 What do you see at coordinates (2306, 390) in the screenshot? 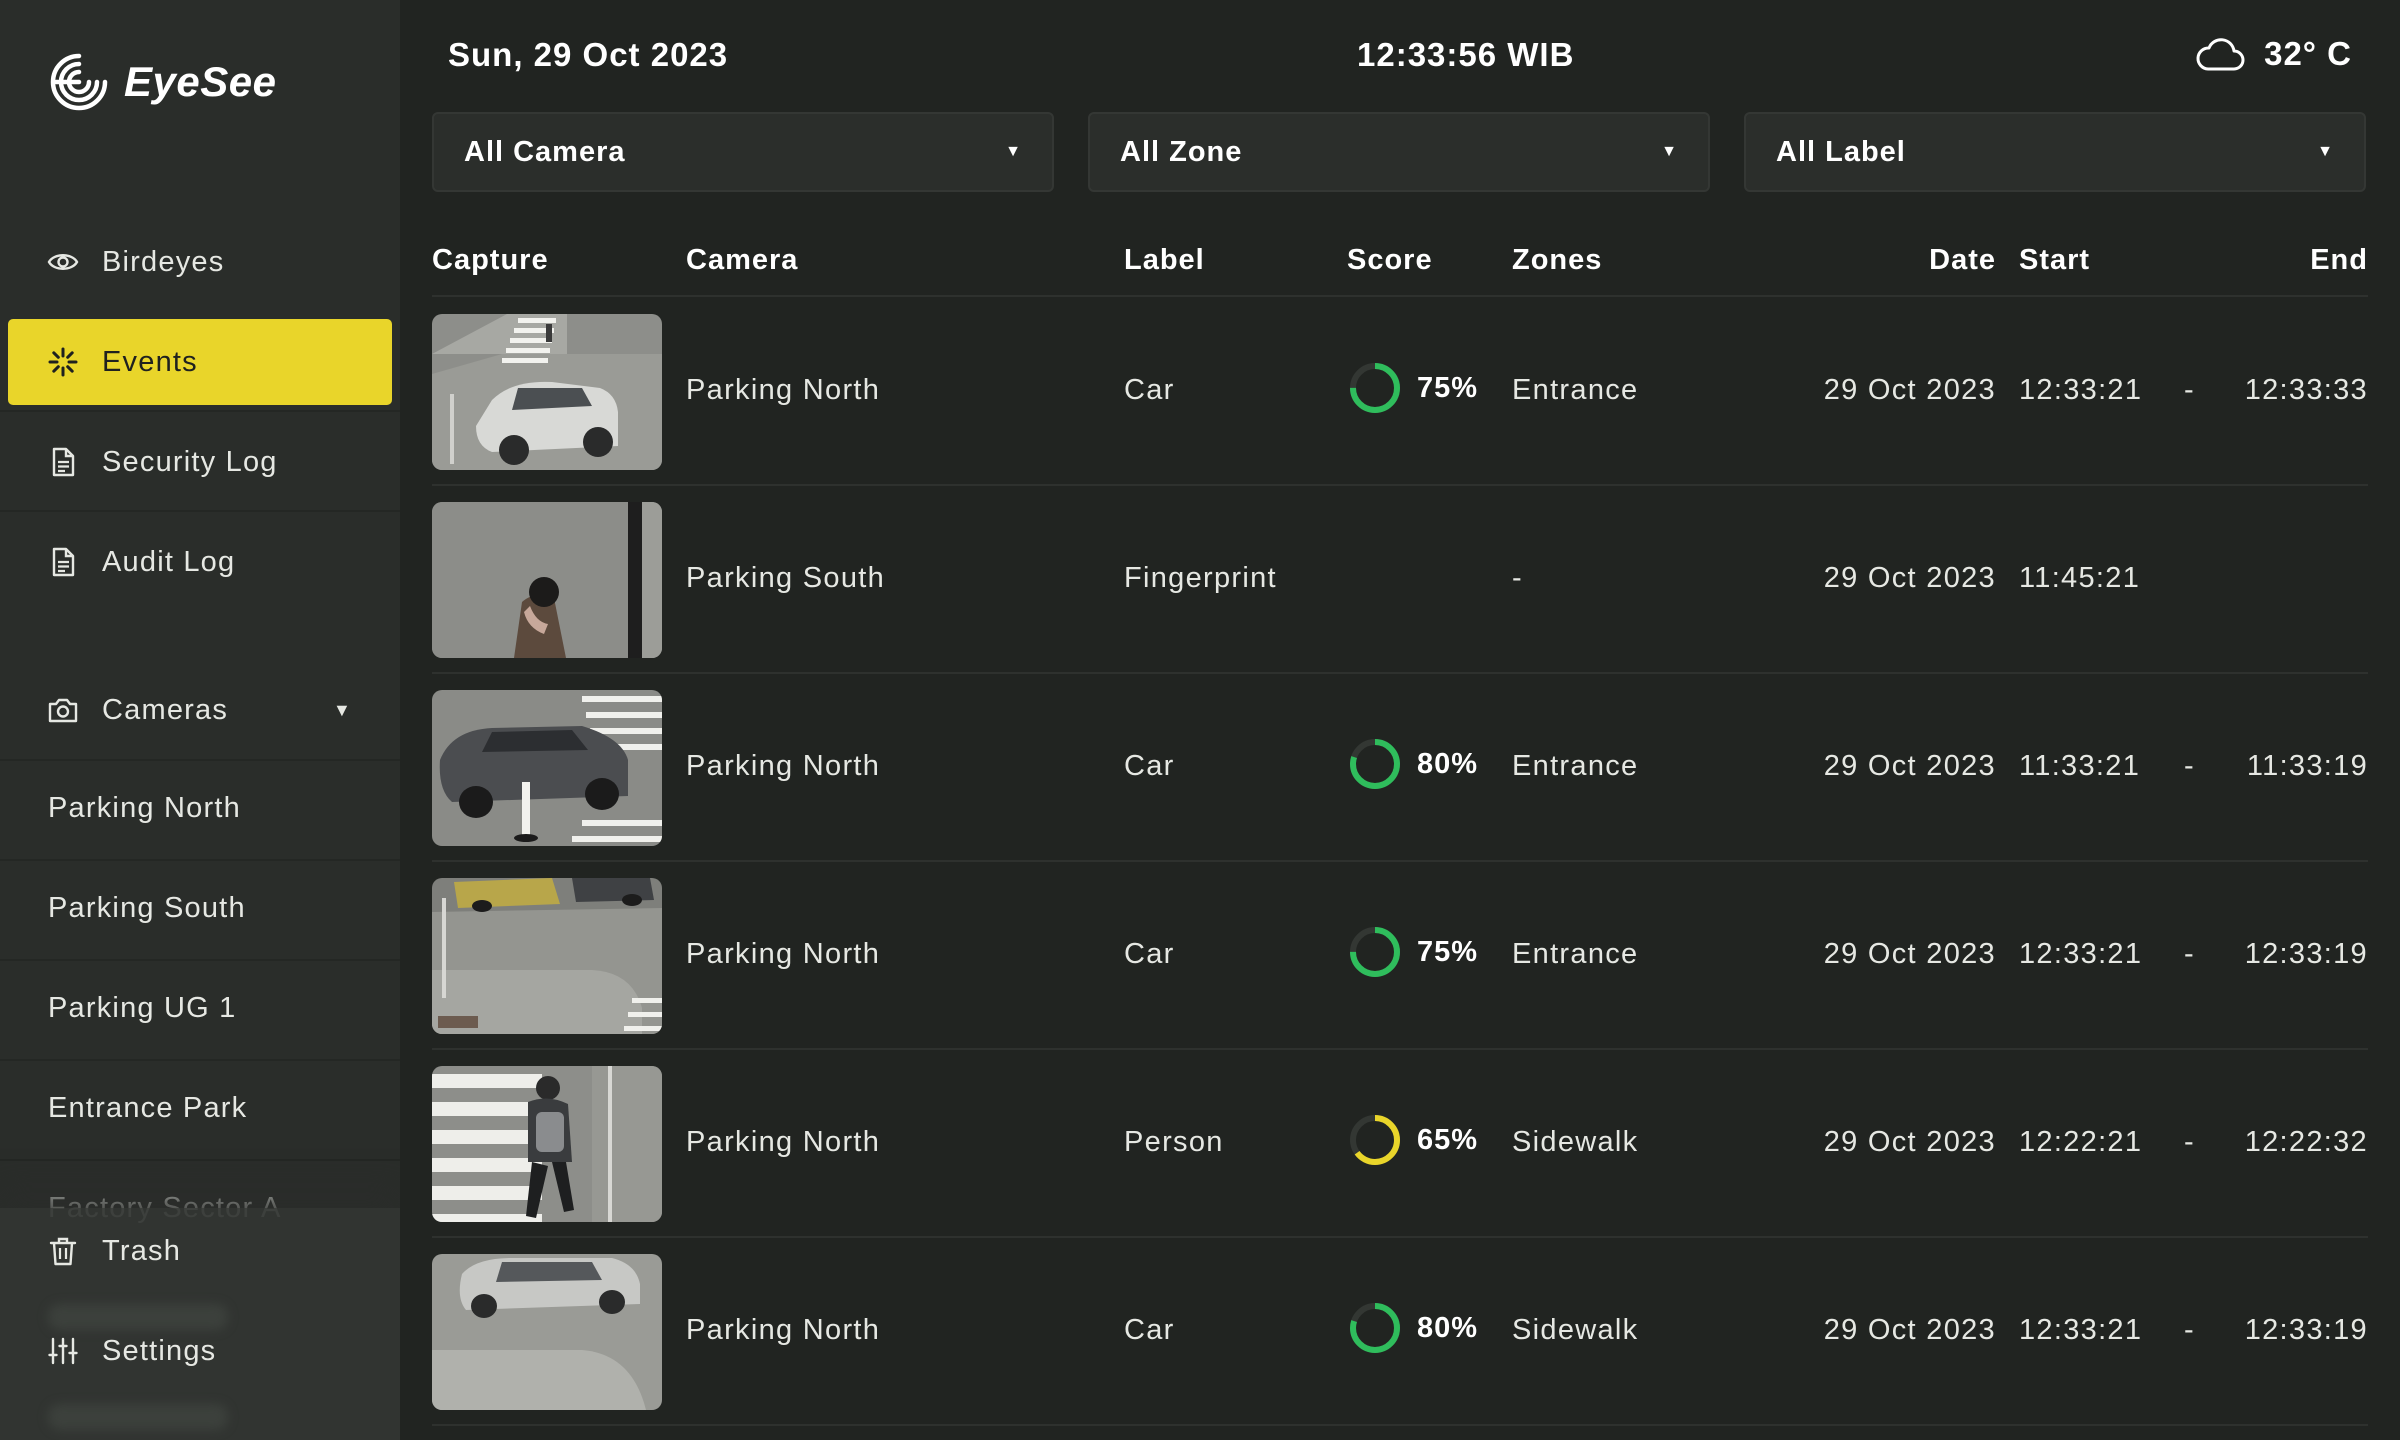
I see `end-time: 12:33:33` at bounding box center [2306, 390].